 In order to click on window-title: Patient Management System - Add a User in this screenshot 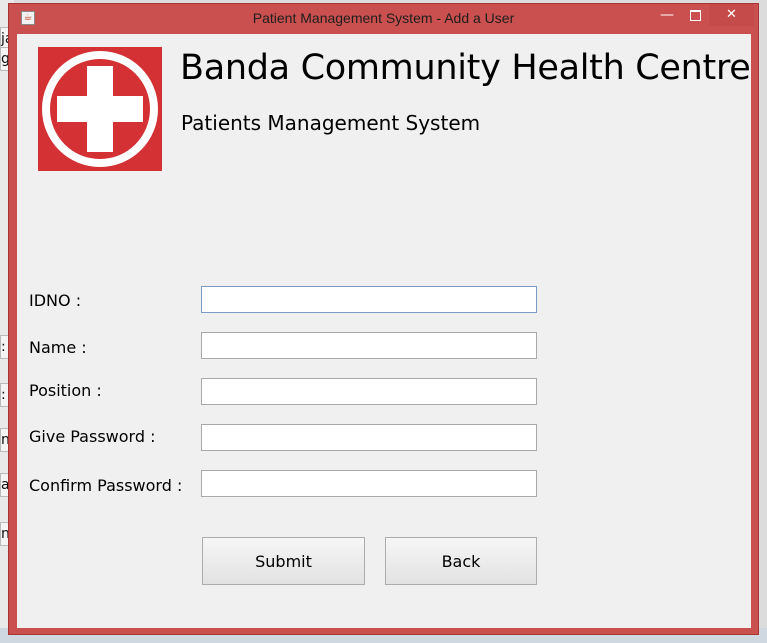, I will do `click(383, 18)`.